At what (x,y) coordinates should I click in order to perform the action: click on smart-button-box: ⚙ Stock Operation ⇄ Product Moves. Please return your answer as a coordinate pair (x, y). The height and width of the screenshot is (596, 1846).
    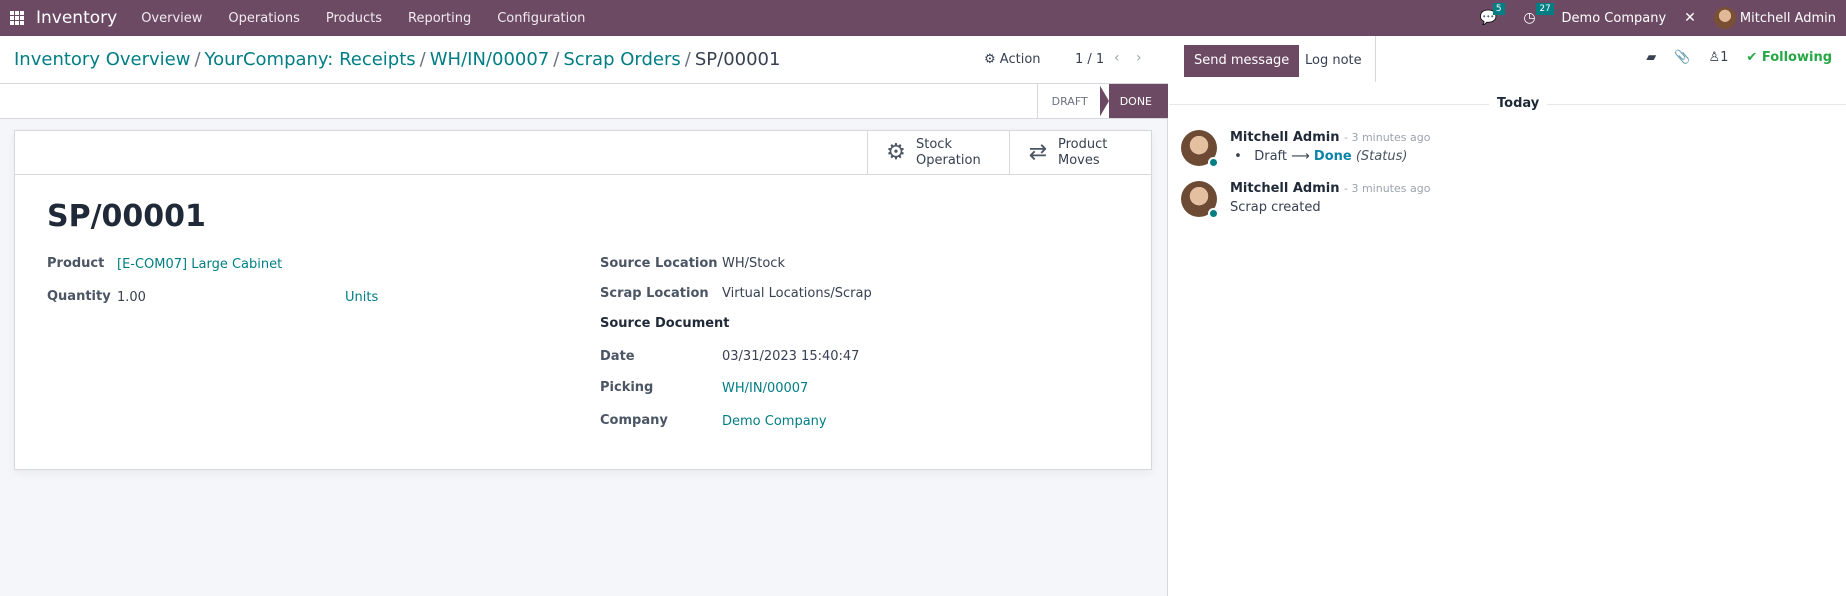
    Looking at the image, I should click on (583, 153).